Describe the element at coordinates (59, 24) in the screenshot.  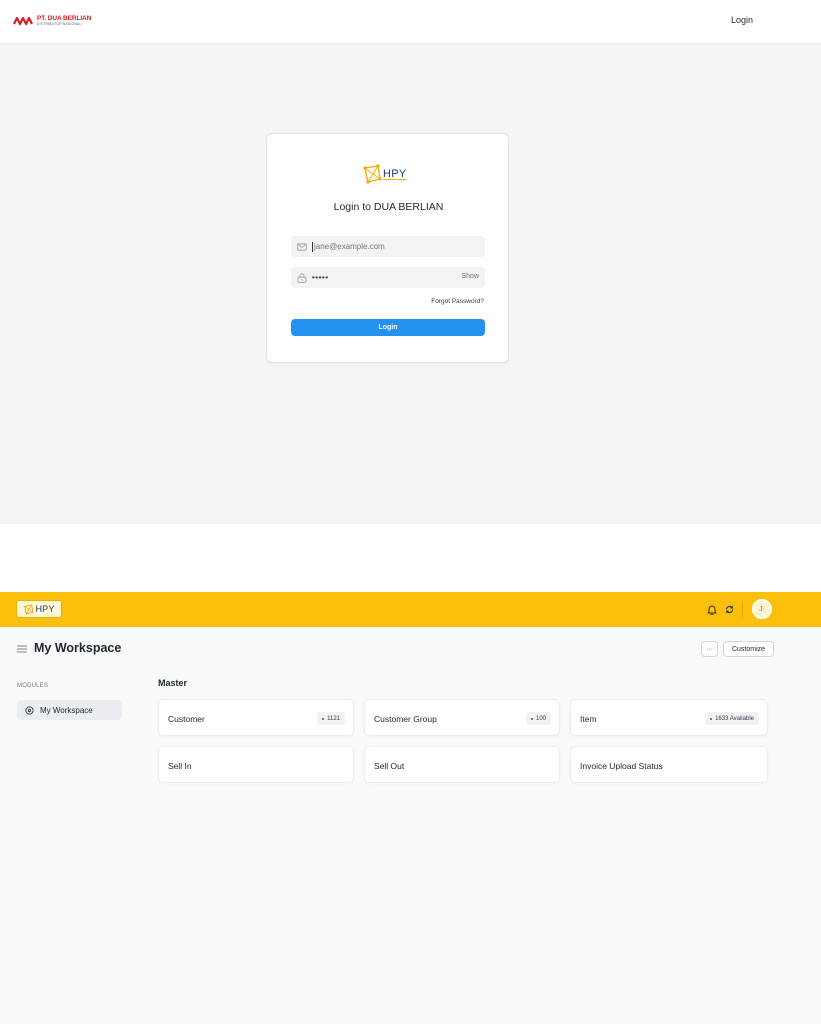
I see `brand-subtitle: DISTRIBUTOR NASIONAL` at that location.